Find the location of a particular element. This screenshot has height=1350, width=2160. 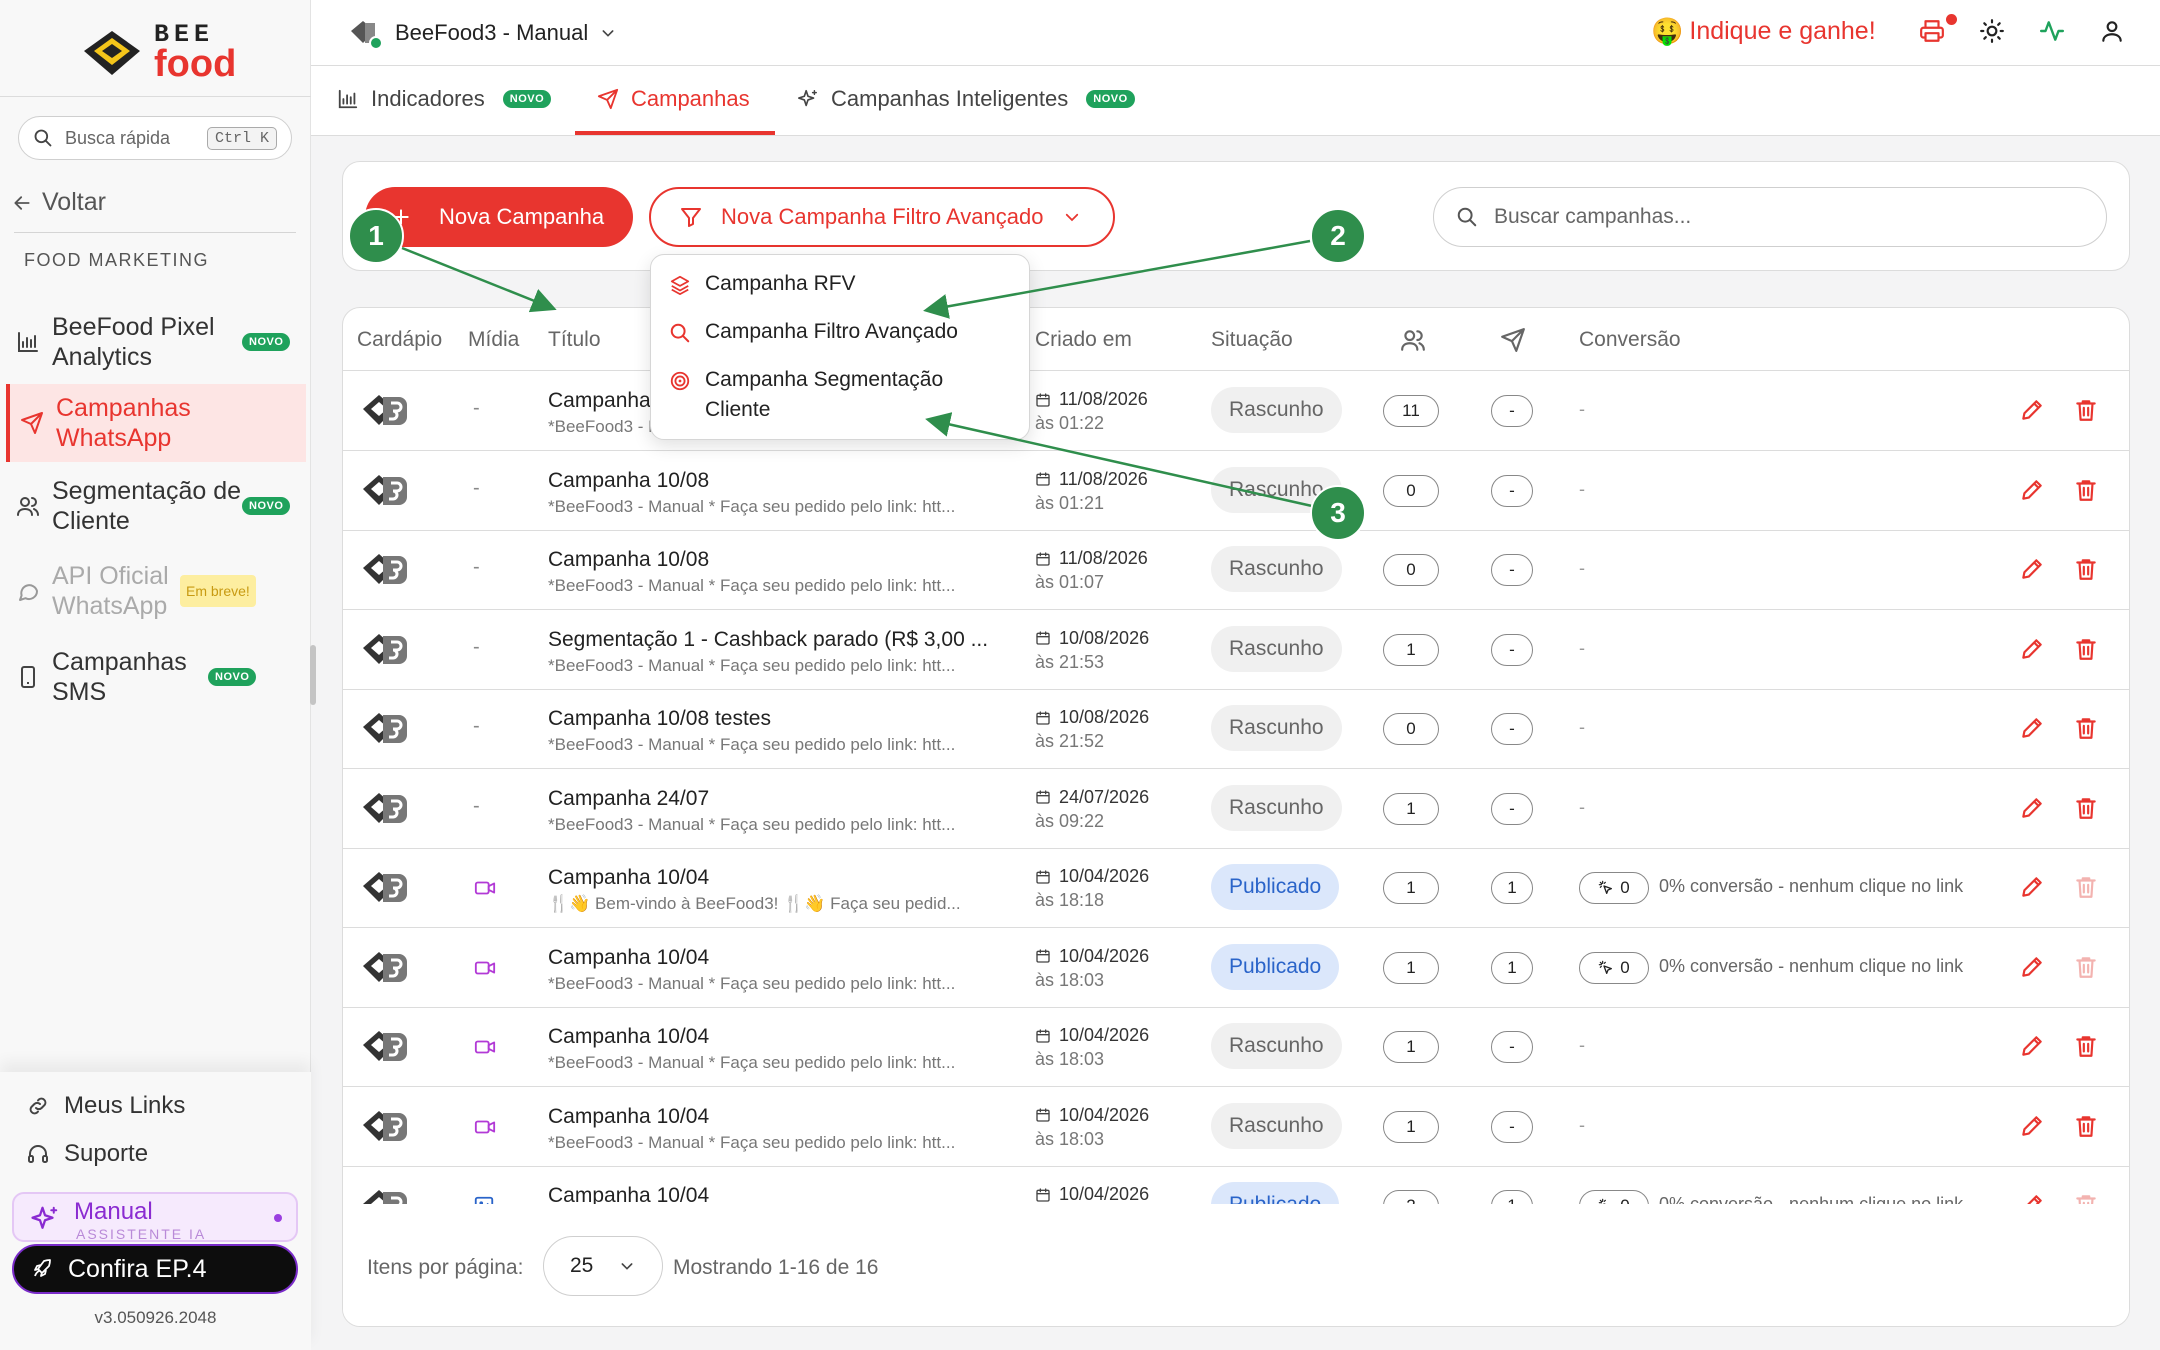

send-icon is located at coordinates (608, 99).